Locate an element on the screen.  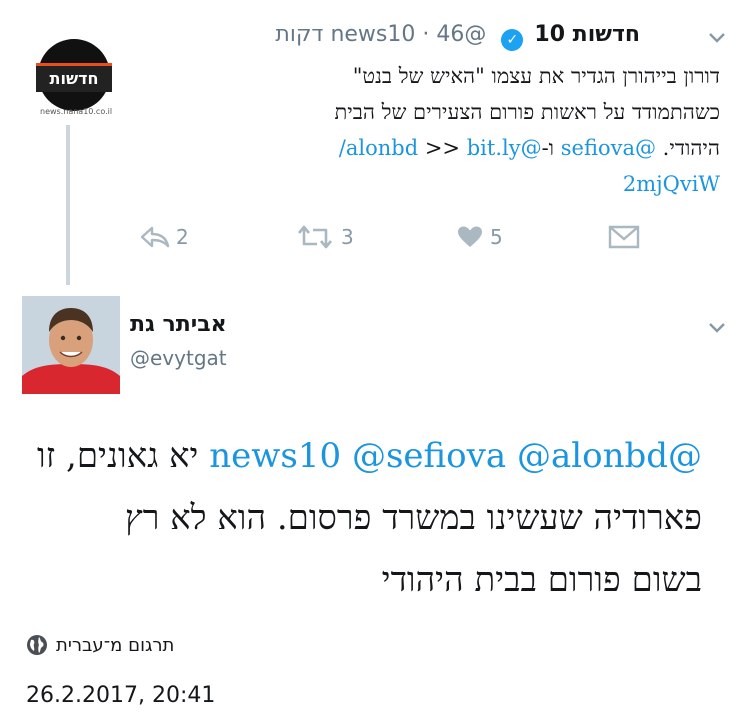
tweet2-line2: פארודיה שעשינו במשרד פרסום. הוא לא רץ is located at coordinates (413, 518).